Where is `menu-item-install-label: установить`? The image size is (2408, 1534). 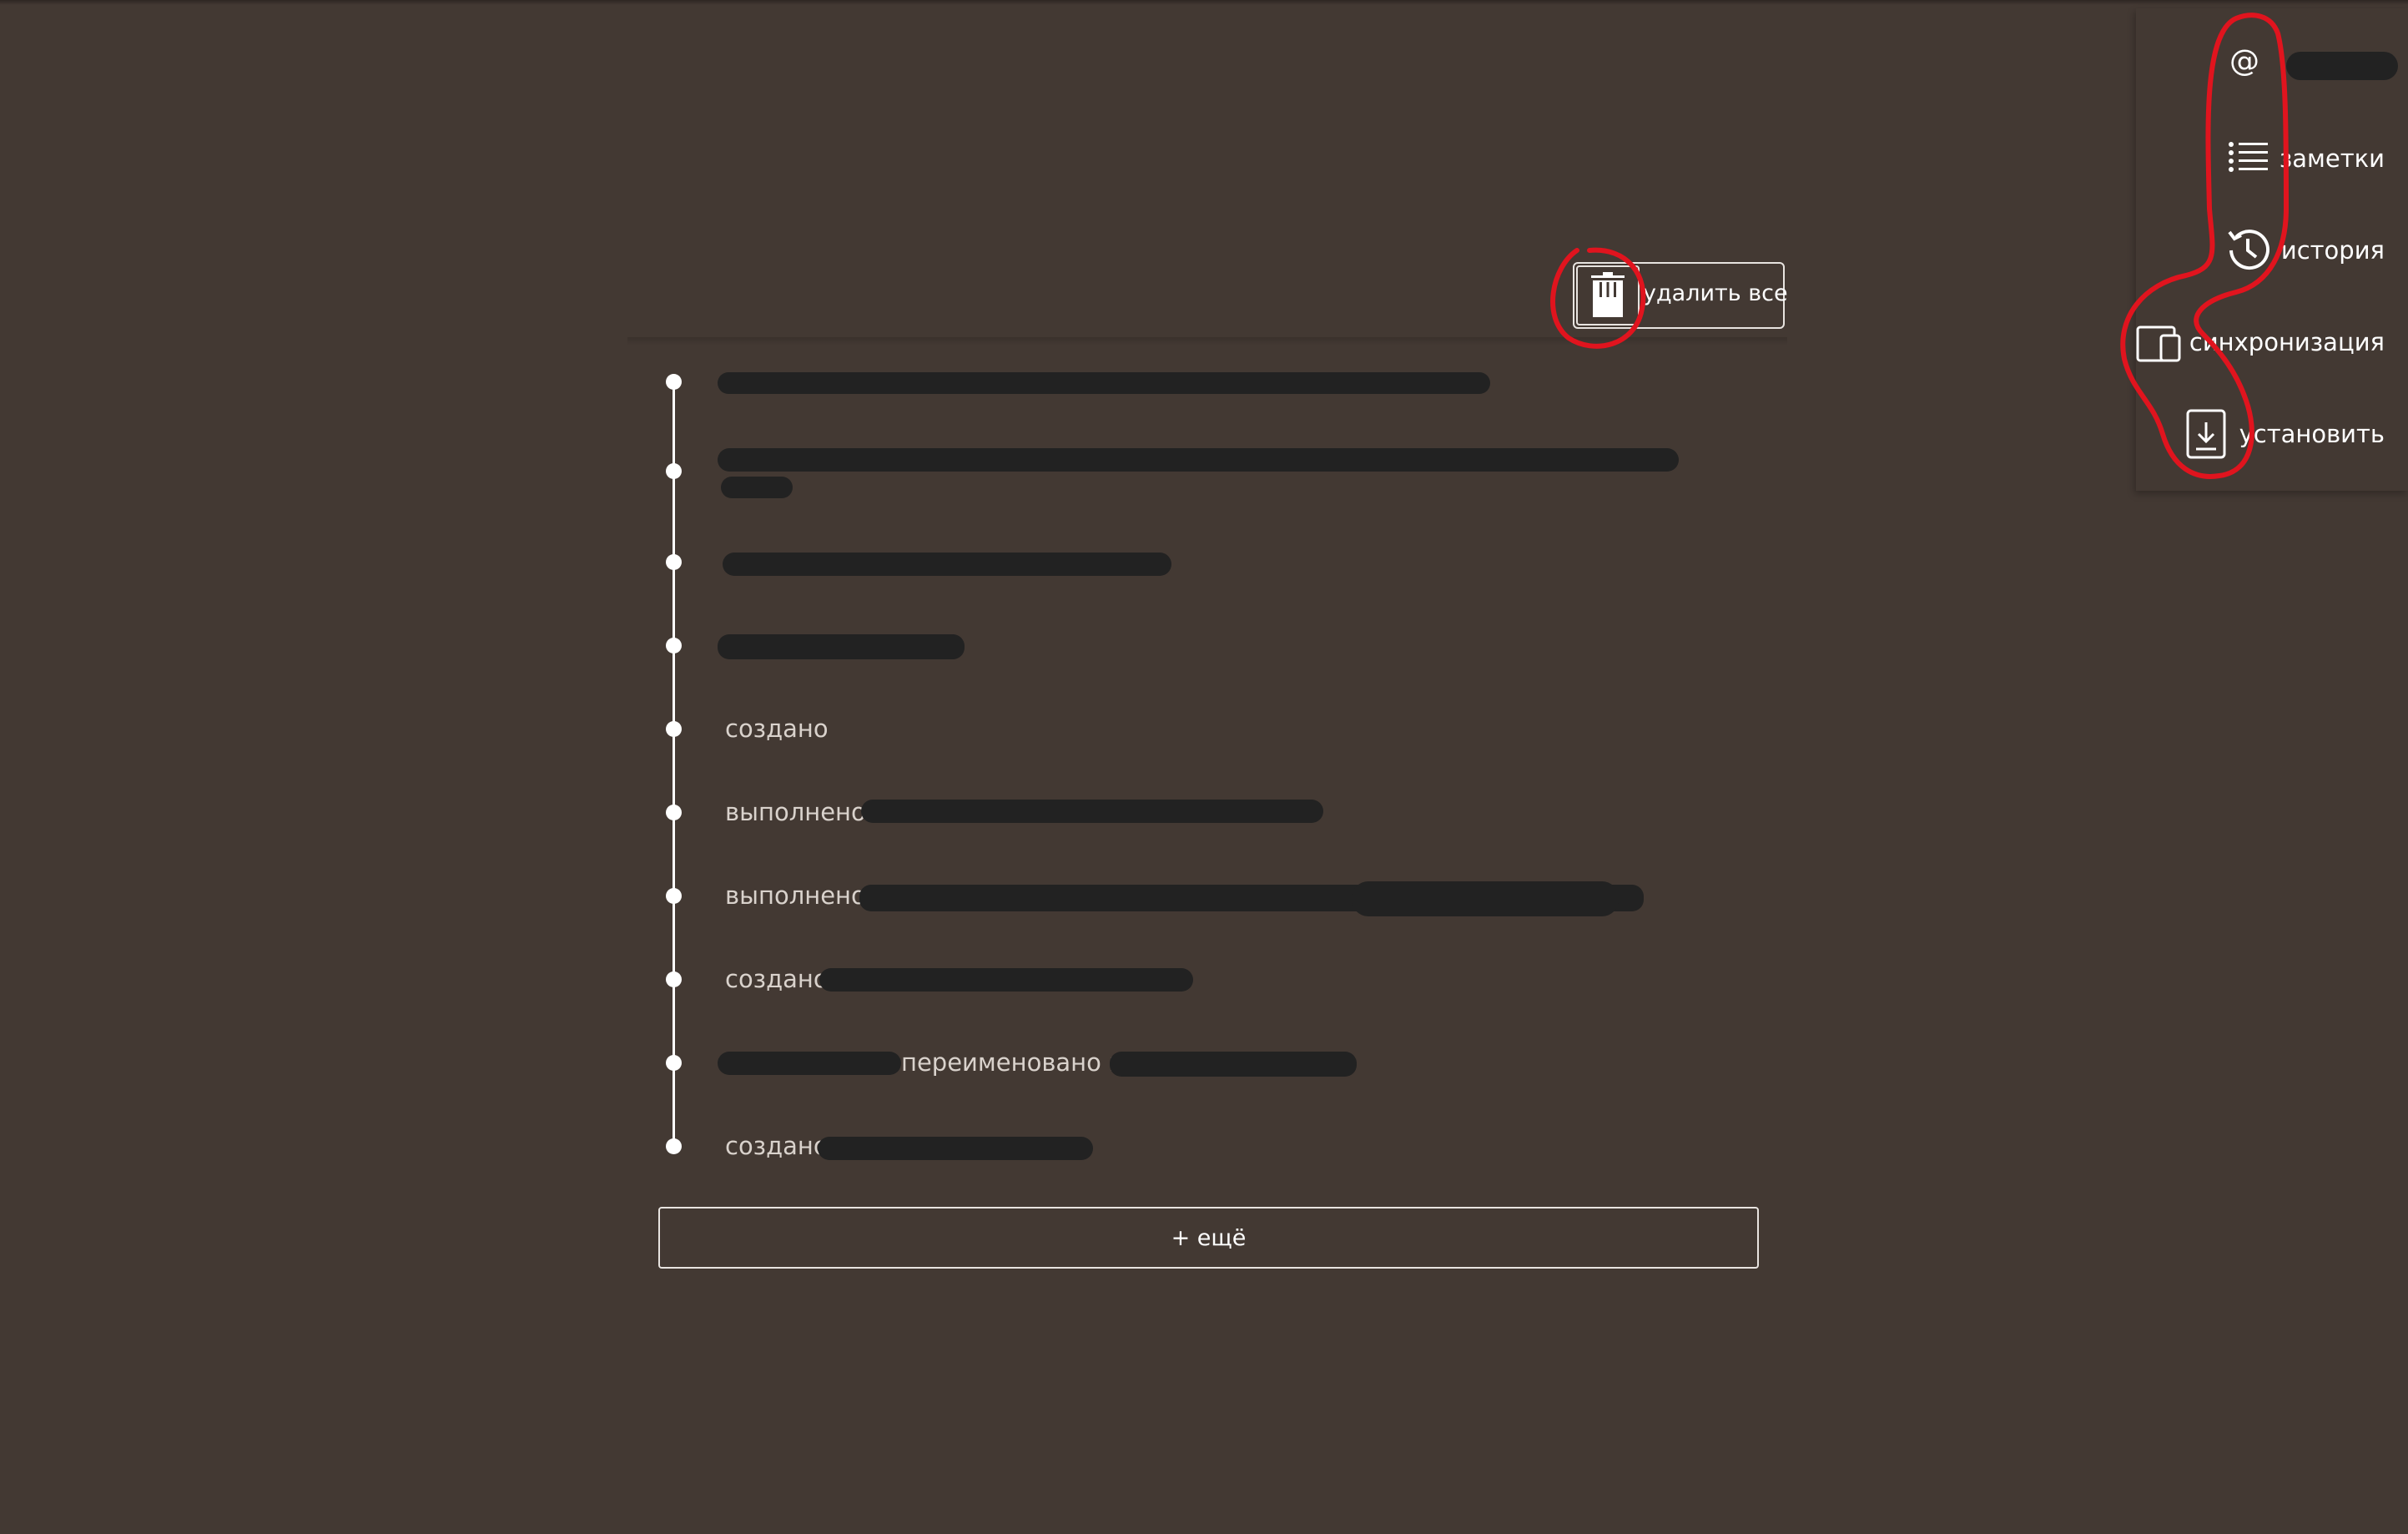
menu-item-install-label: установить is located at coordinates (2312, 434).